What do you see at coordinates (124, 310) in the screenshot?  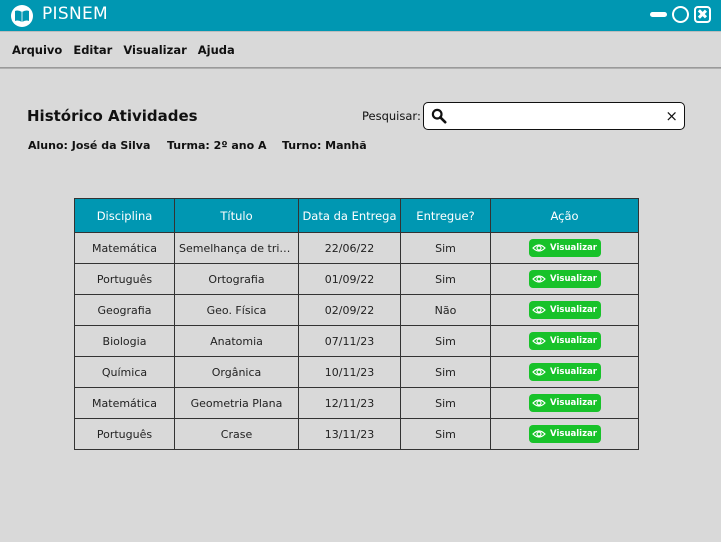 I see `cell-subject: Geografia` at bounding box center [124, 310].